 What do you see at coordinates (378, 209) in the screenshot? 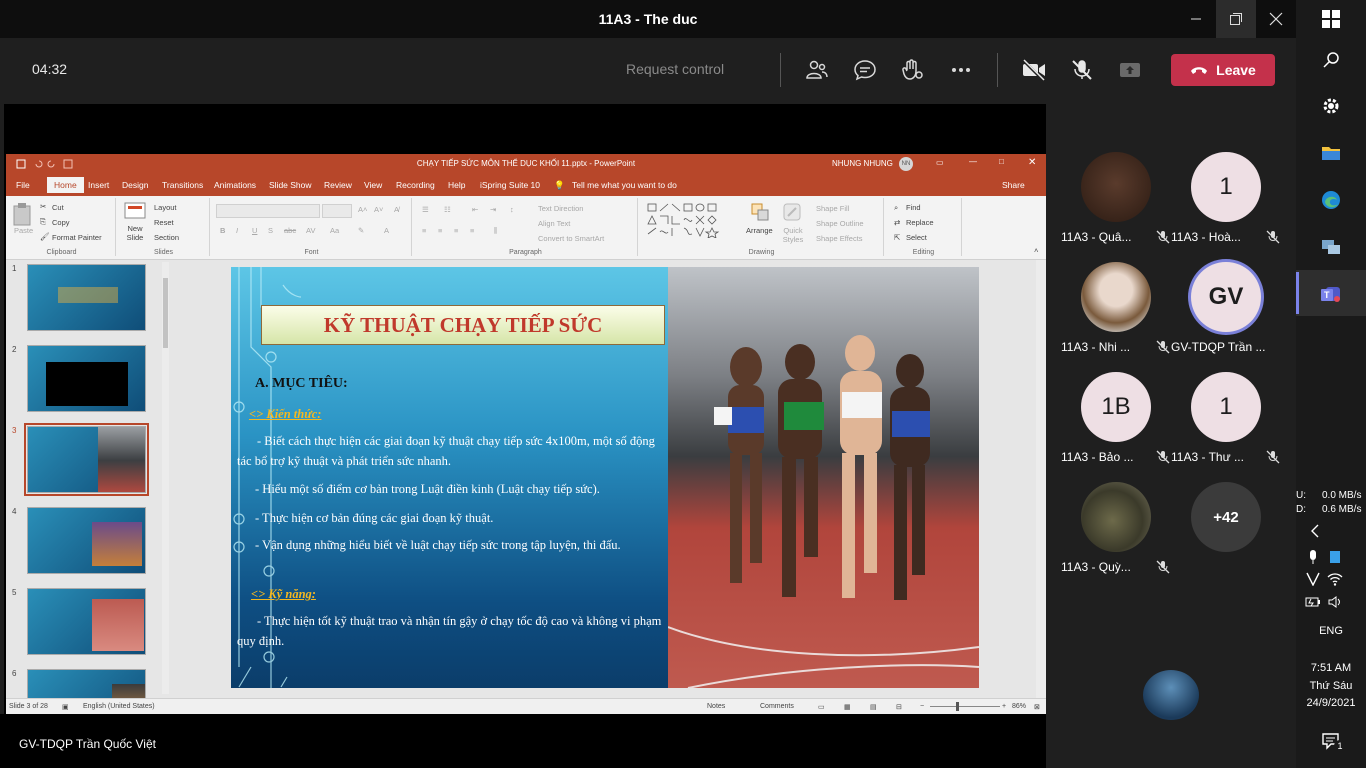
I see `shrink-font-icon: A˅` at bounding box center [378, 209].